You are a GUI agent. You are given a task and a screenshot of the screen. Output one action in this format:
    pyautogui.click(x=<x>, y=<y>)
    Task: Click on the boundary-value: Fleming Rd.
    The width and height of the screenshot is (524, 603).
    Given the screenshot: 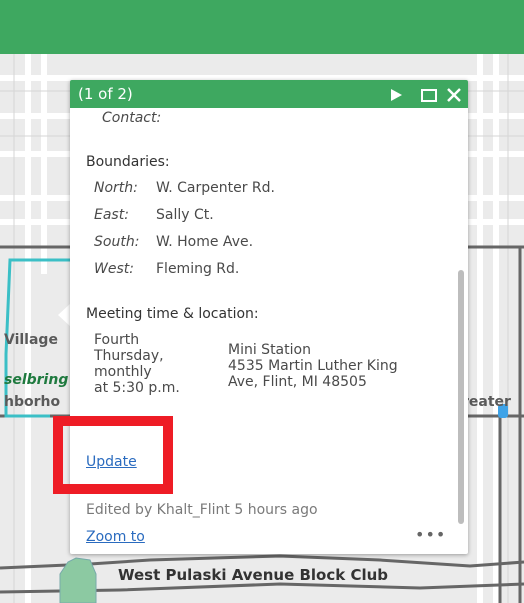 What is the action you would take?
    pyautogui.click(x=198, y=269)
    